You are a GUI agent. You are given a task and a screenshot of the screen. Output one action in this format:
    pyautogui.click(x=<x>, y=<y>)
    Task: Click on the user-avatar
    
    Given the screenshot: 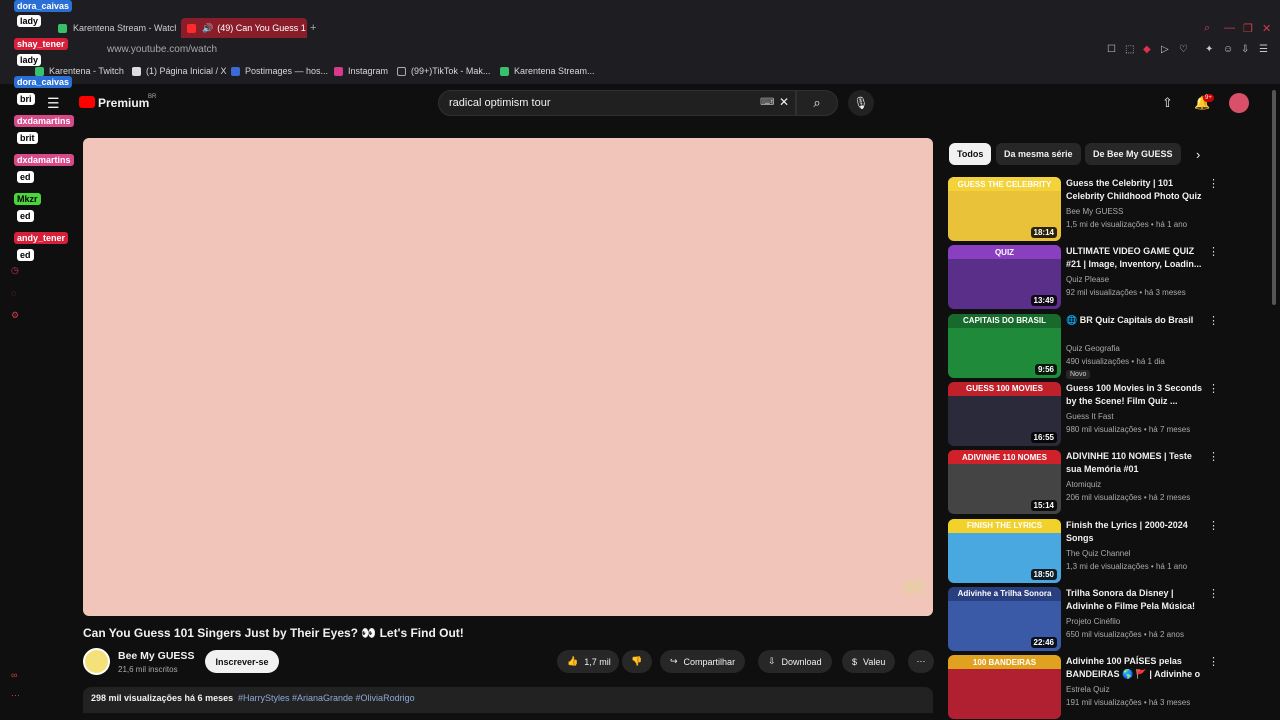 What is the action you would take?
    pyautogui.click(x=1239, y=103)
    